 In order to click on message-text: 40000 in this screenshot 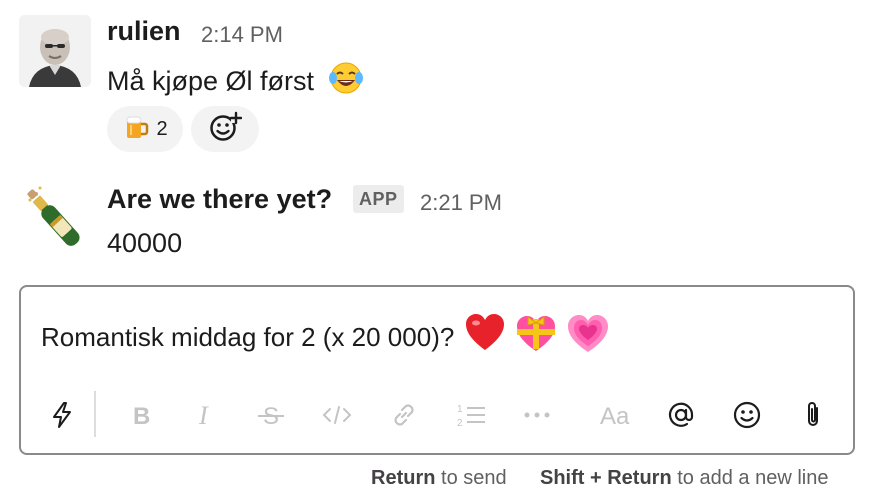, I will do `click(145, 243)`.